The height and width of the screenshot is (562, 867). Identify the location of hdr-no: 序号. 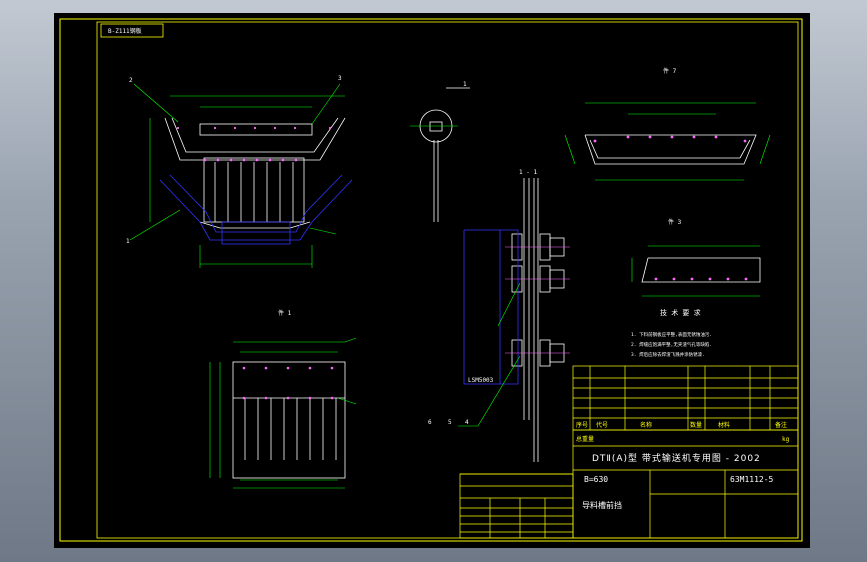
(582, 425).